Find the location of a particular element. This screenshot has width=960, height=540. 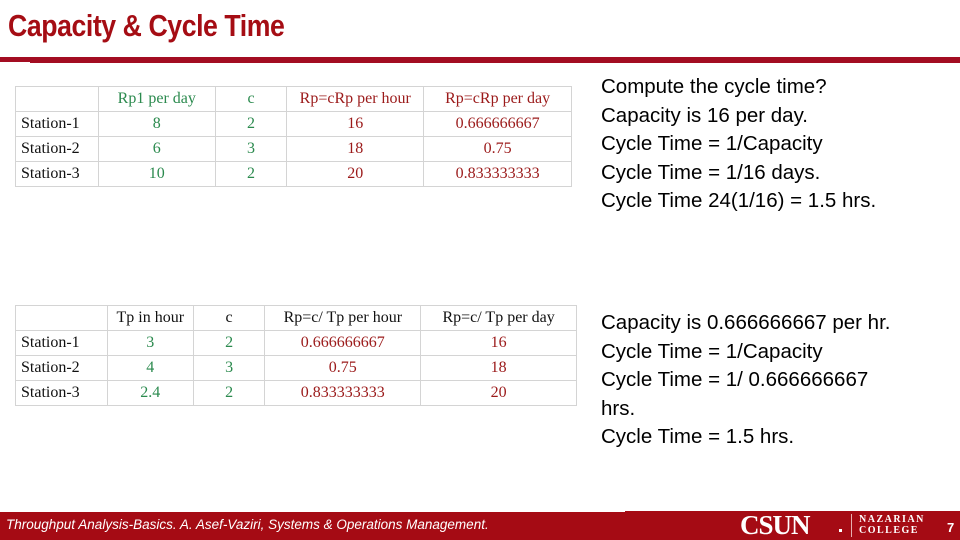

logo-dot is located at coordinates (840, 530).